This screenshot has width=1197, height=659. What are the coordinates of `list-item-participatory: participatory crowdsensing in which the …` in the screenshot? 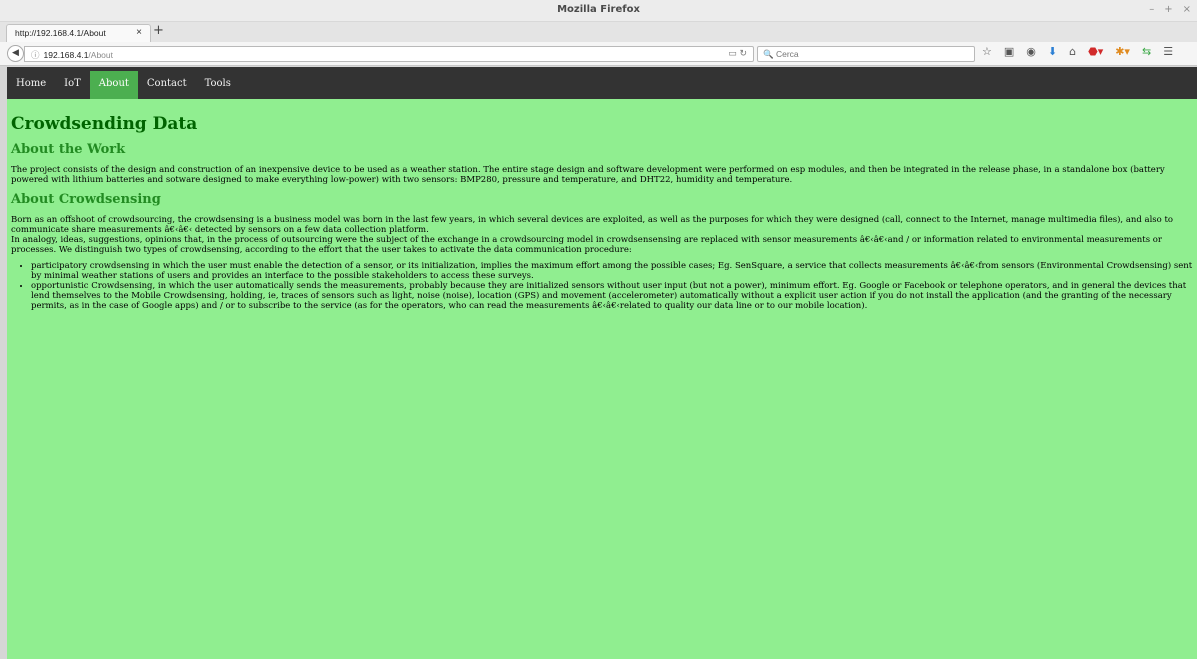 It's located at (612, 271).